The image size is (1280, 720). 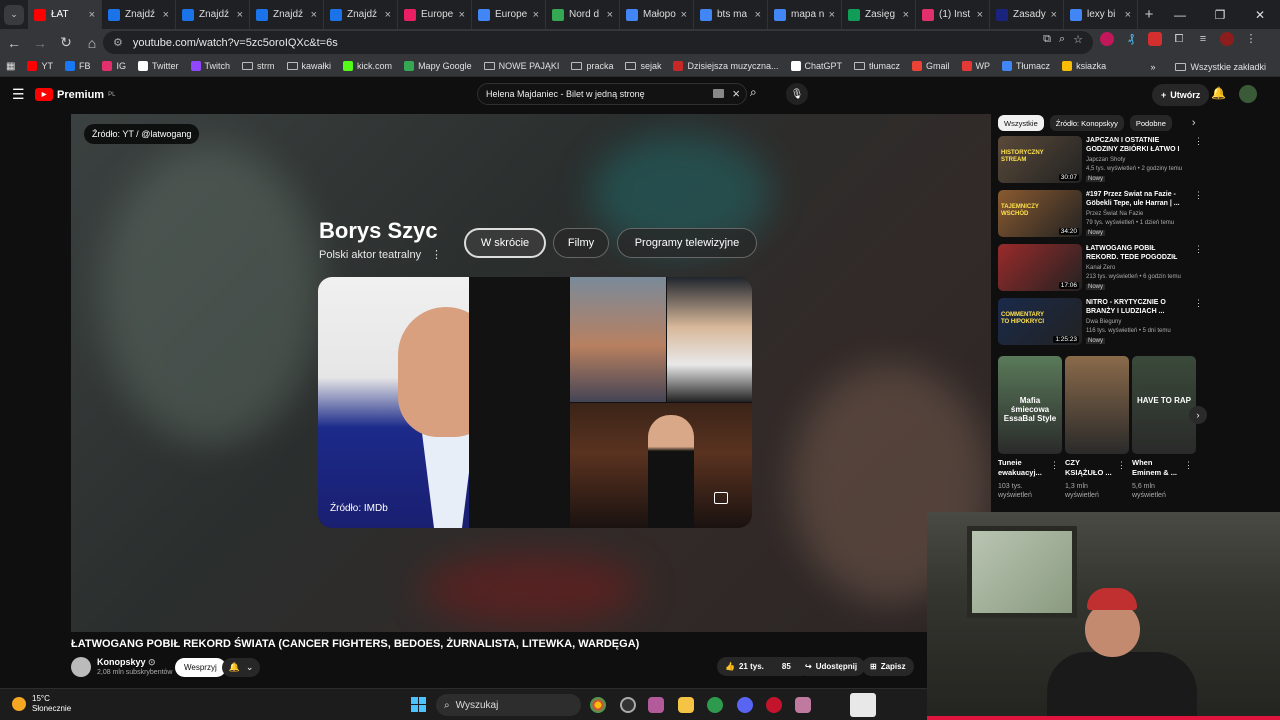 What do you see at coordinates (1248, 94) in the screenshot?
I see `account-avatar` at bounding box center [1248, 94].